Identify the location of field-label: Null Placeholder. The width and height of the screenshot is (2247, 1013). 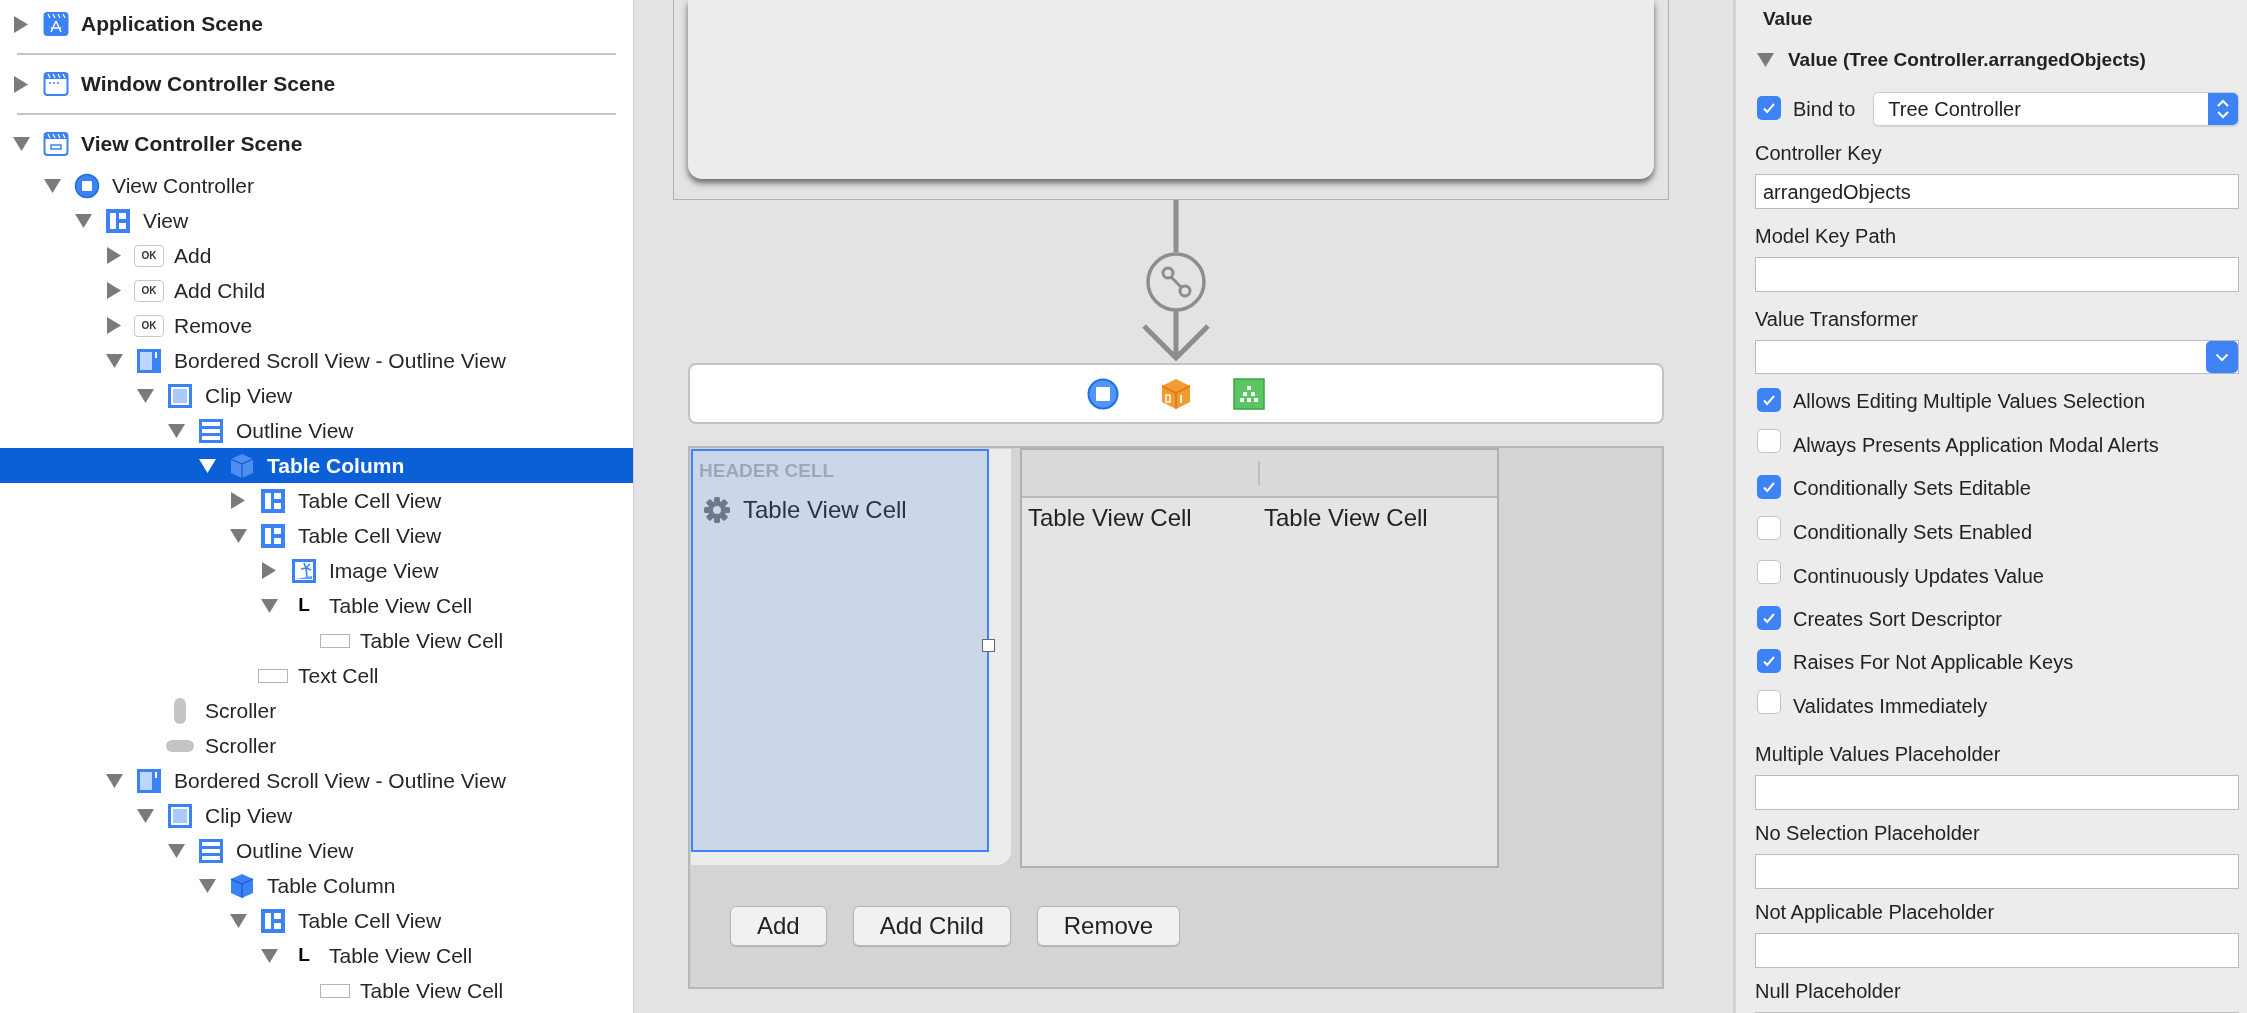
(1828, 991).